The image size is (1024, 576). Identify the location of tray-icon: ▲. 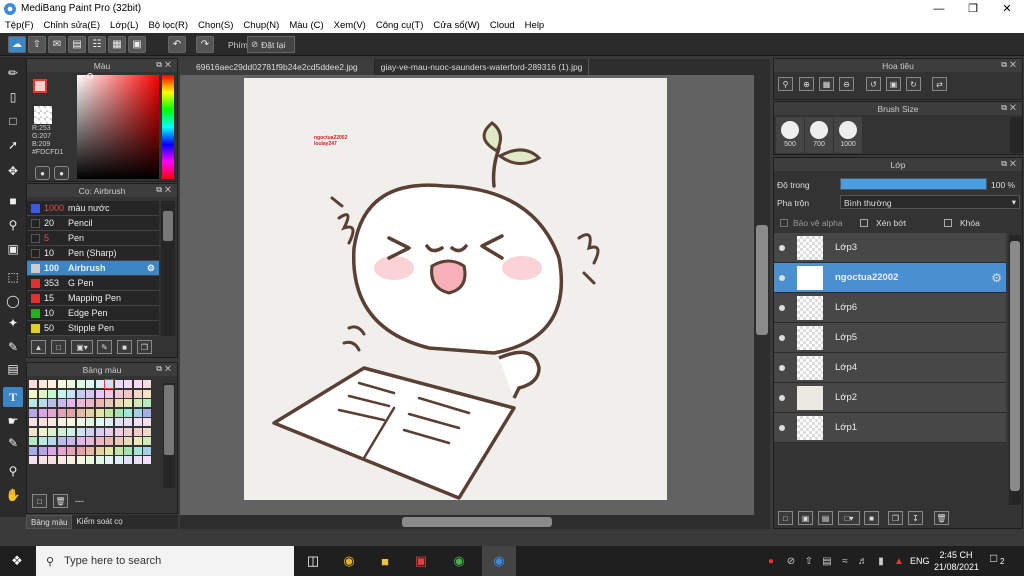
(899, 561).